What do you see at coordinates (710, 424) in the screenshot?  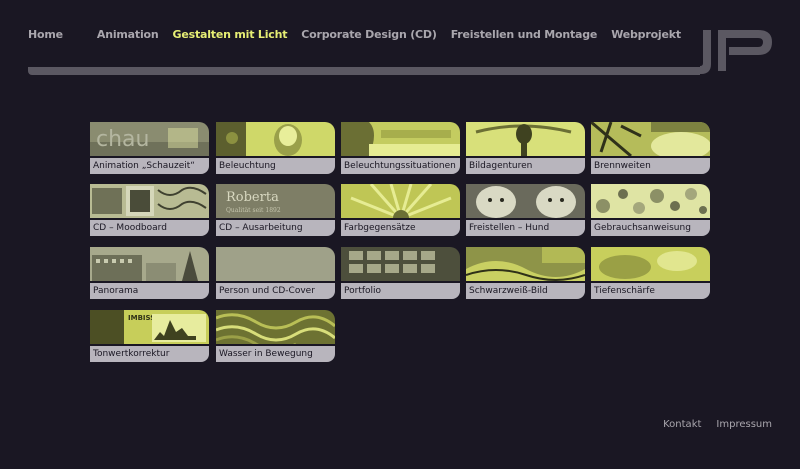 I see `footer-links: Kontakt Impressum` at bounding box center [710, 424].